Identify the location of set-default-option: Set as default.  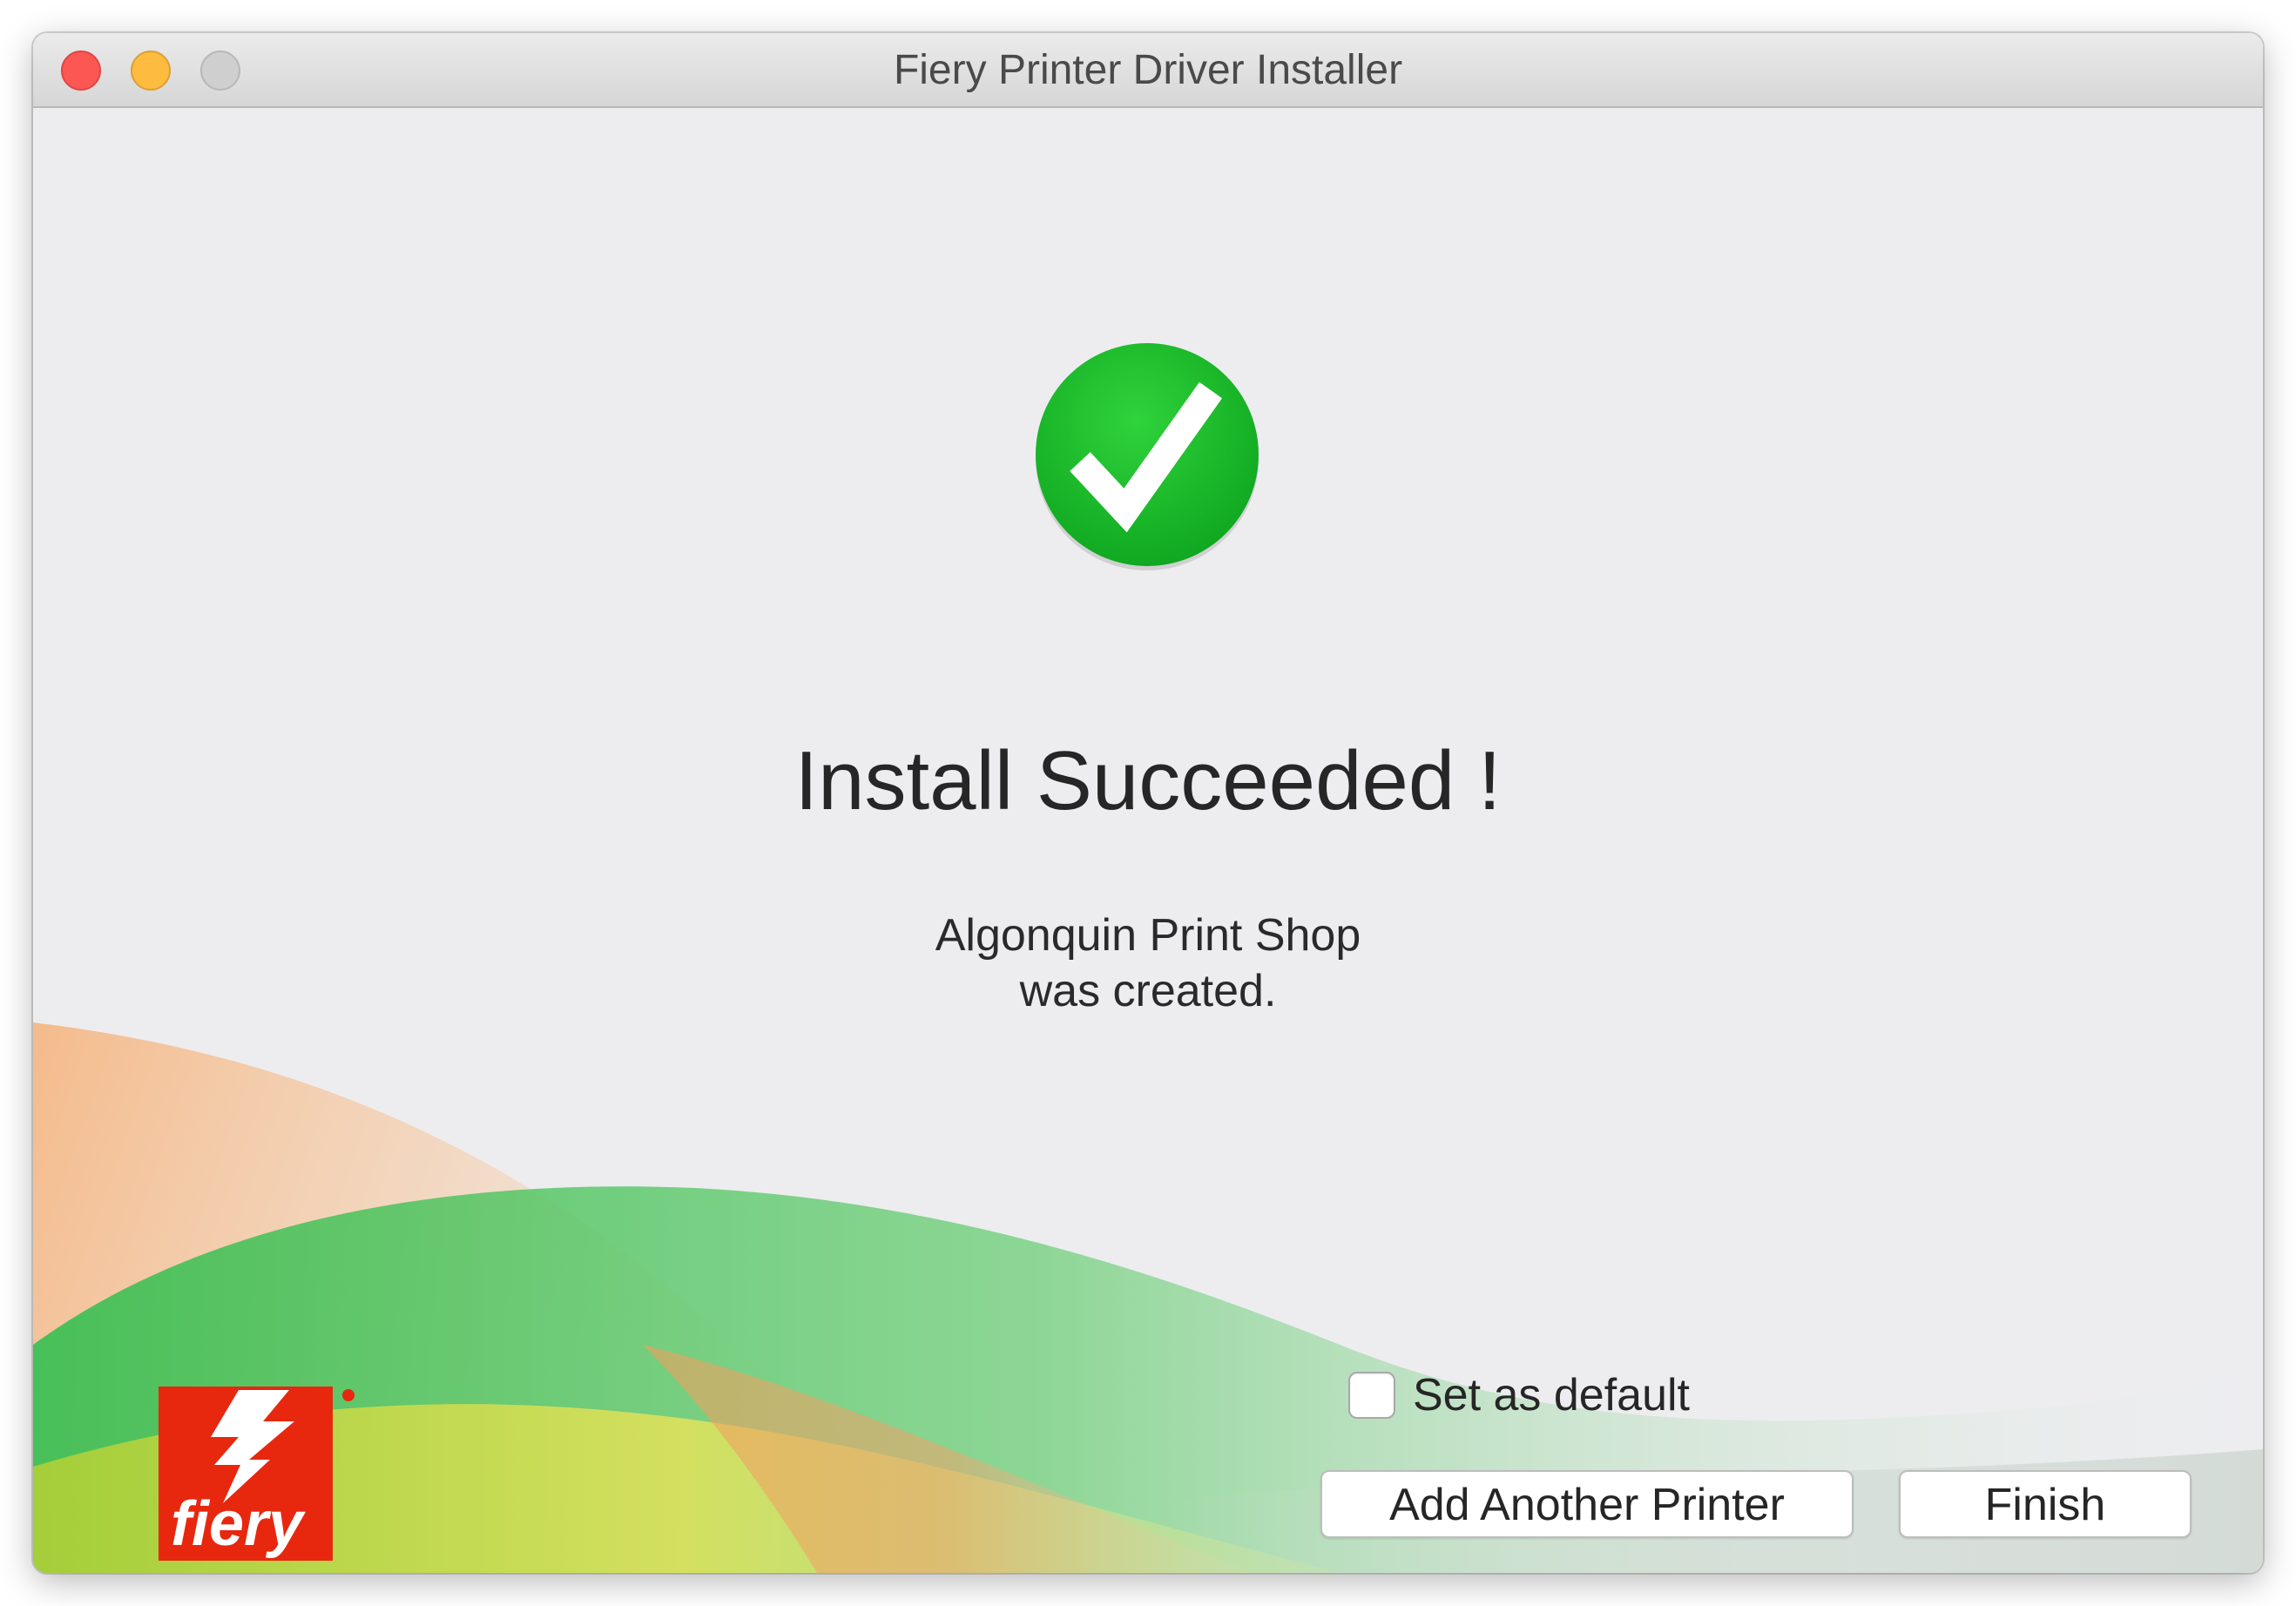
(1519, 1395).